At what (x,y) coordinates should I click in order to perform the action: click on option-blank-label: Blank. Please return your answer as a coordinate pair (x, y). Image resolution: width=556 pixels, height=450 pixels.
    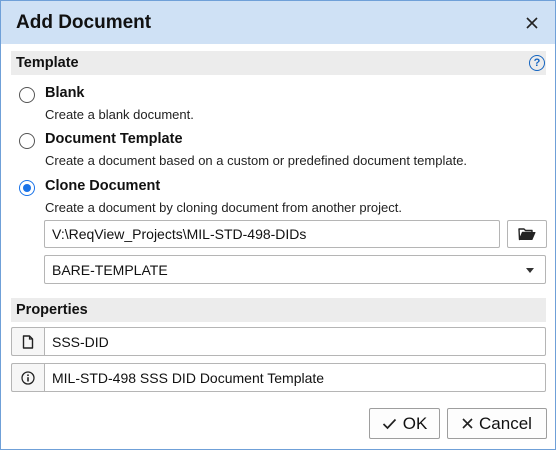
    Looking at the image, I should click on (65, 93).